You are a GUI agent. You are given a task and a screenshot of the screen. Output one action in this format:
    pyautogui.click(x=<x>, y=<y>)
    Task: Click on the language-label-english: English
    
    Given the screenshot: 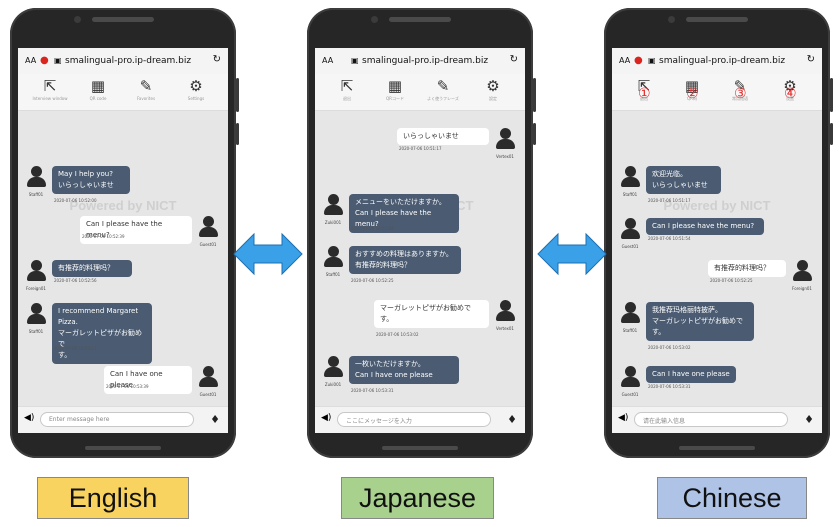 What is the action you would take?
    pyautogui.click(x=113, y=498)
    